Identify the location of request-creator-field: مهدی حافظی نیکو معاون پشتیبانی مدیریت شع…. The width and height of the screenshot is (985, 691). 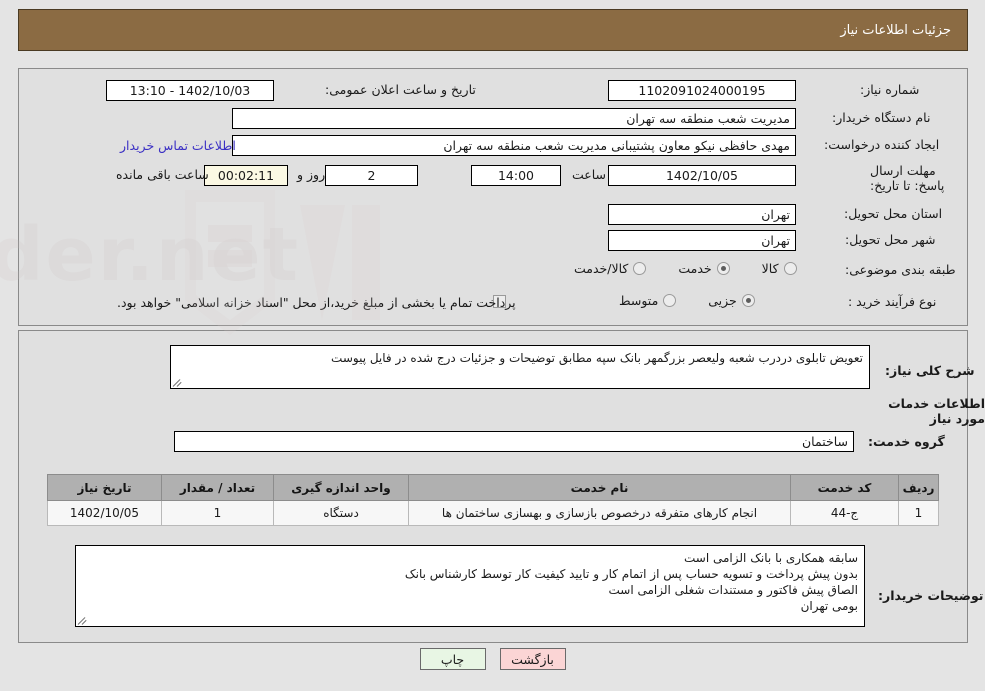
(514, 145).